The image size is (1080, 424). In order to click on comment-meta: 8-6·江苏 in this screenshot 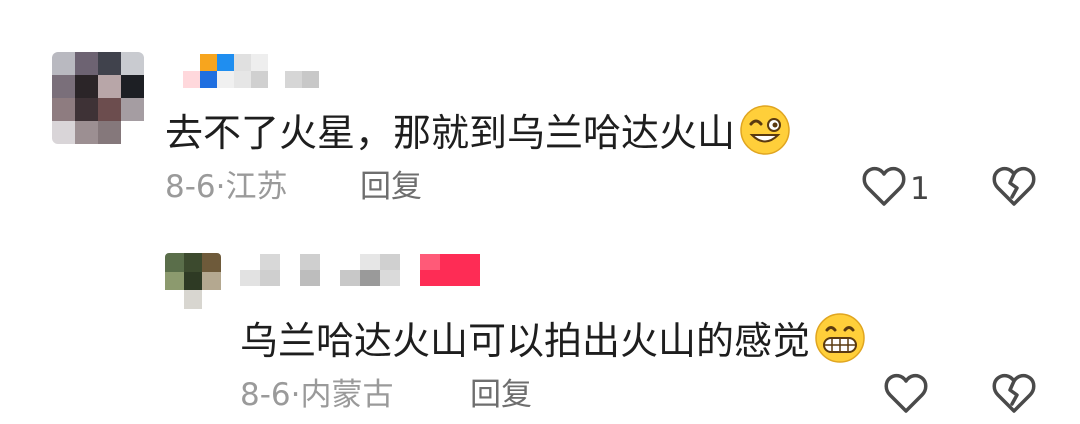, I will do `click(226, 187)`.